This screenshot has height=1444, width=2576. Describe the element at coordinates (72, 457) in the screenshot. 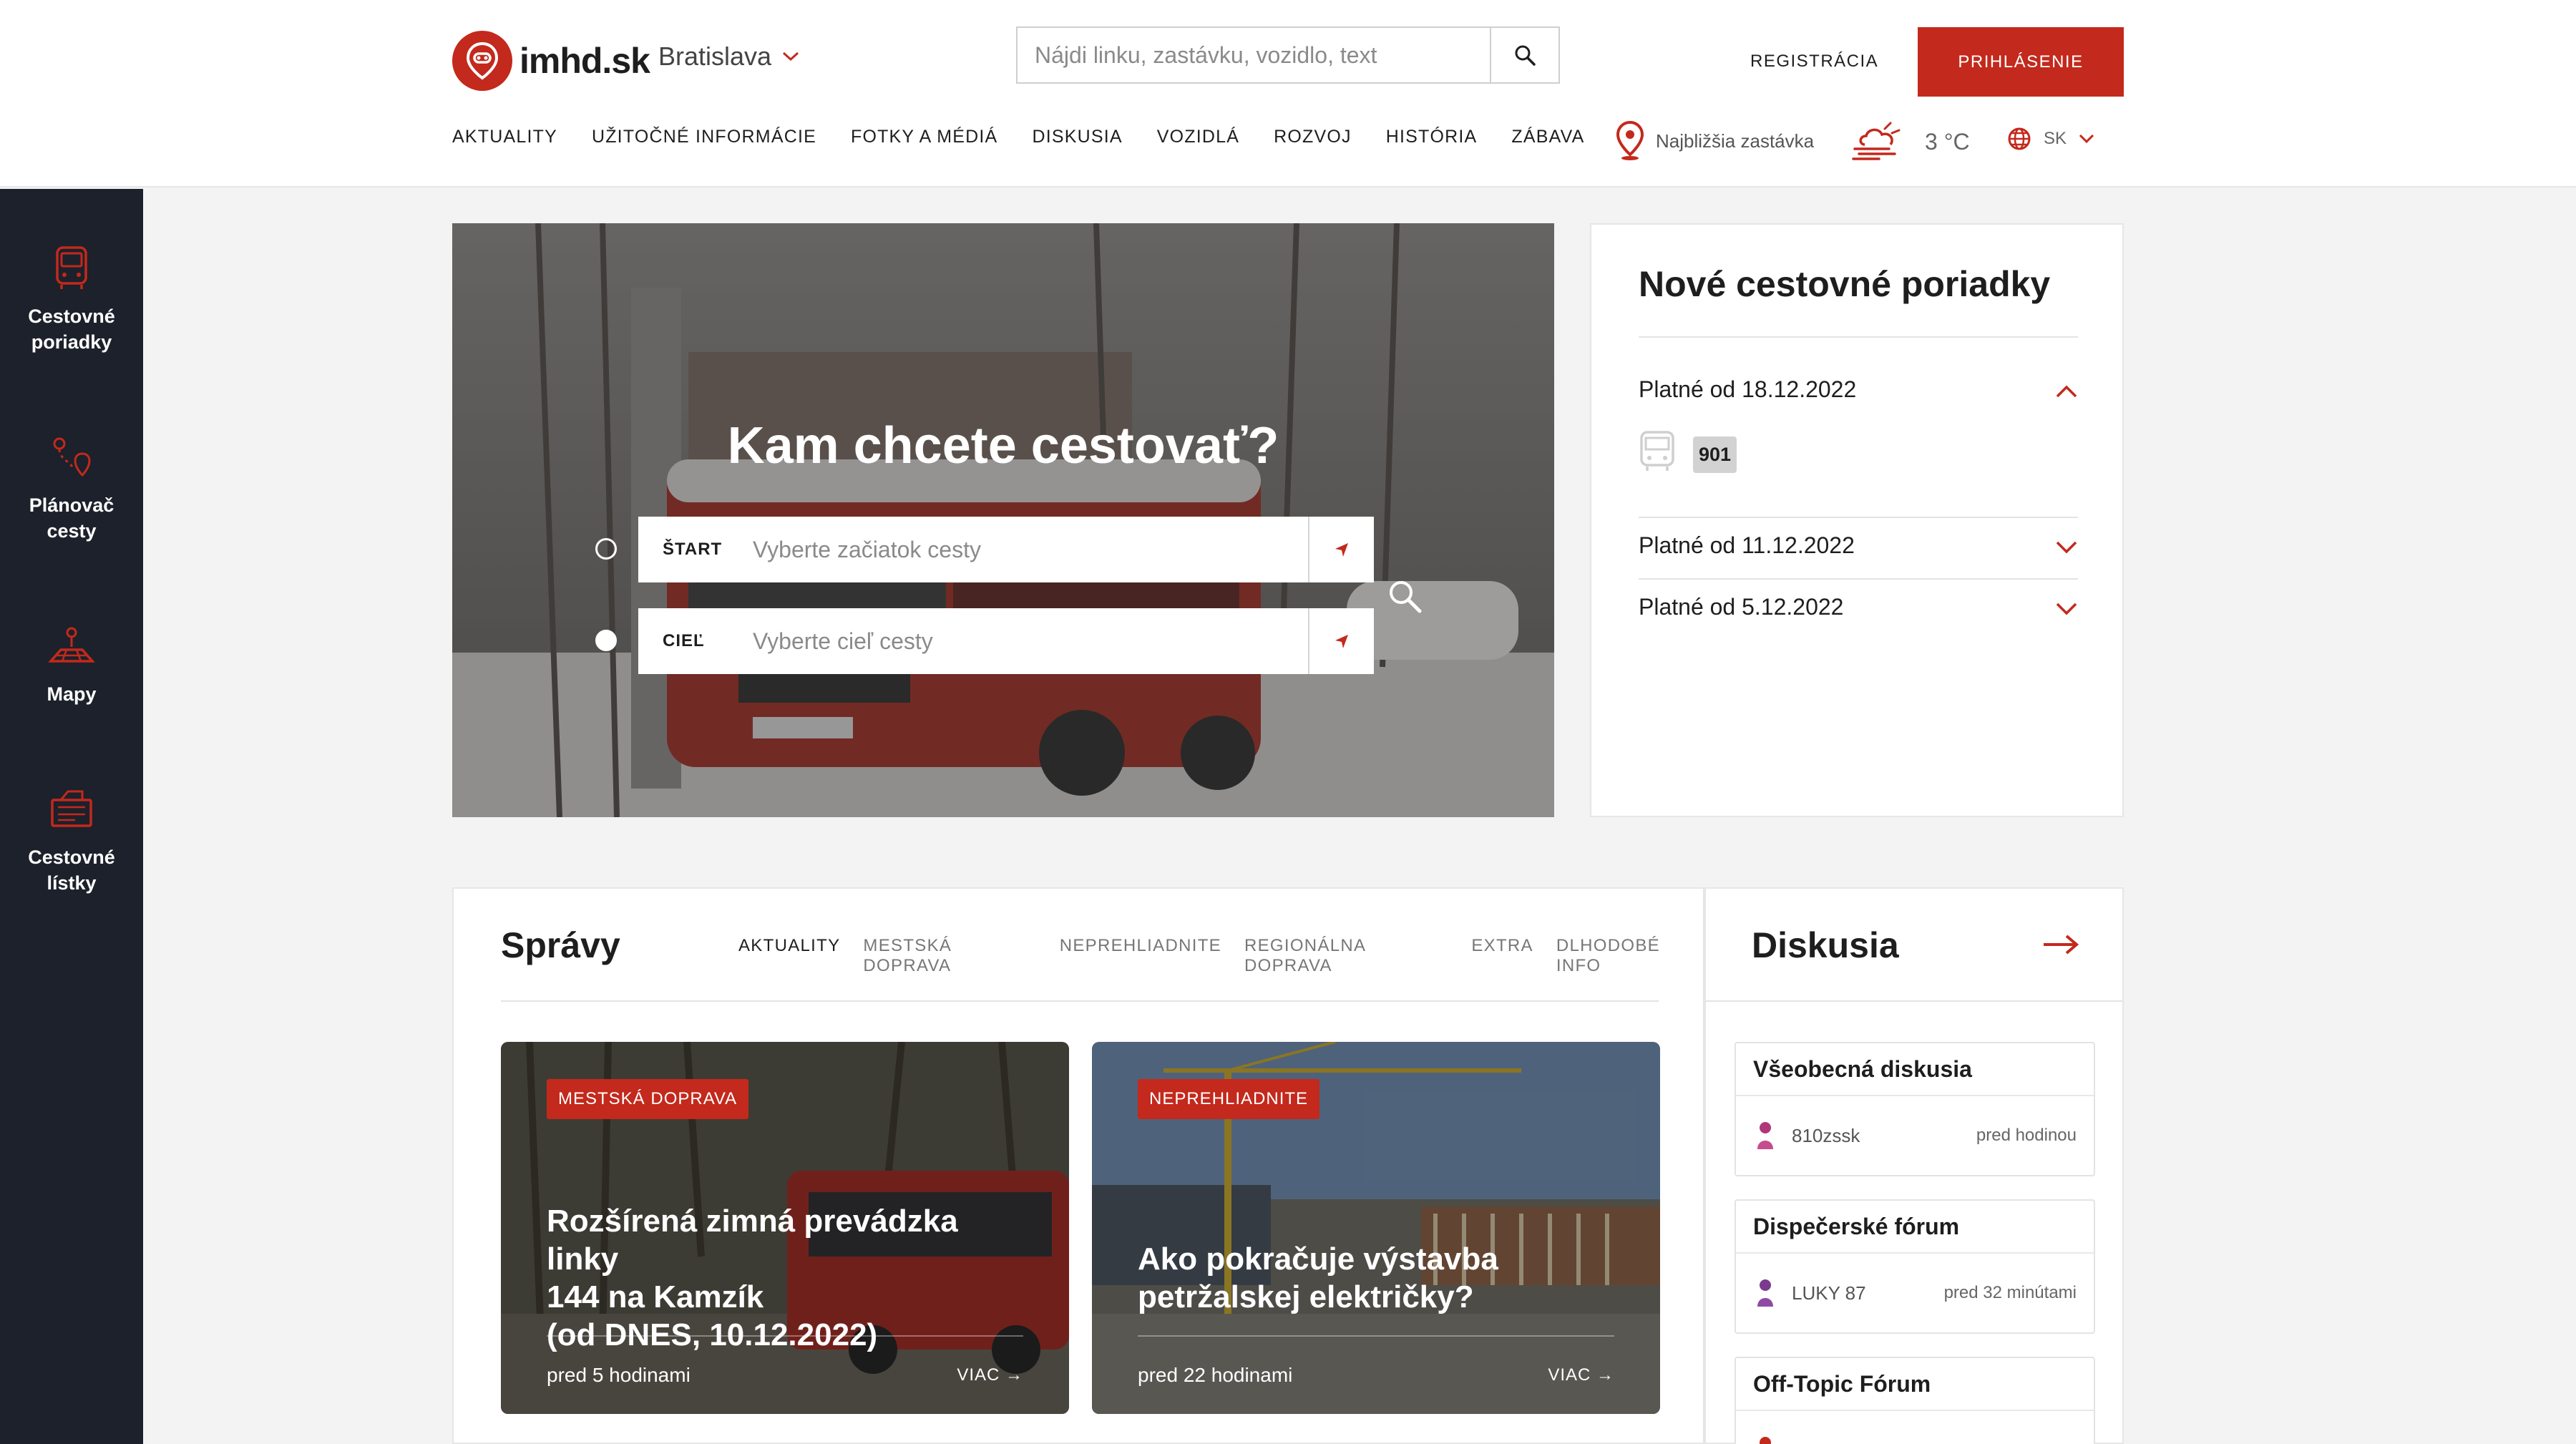

I see `route-planner-icon` at that location.